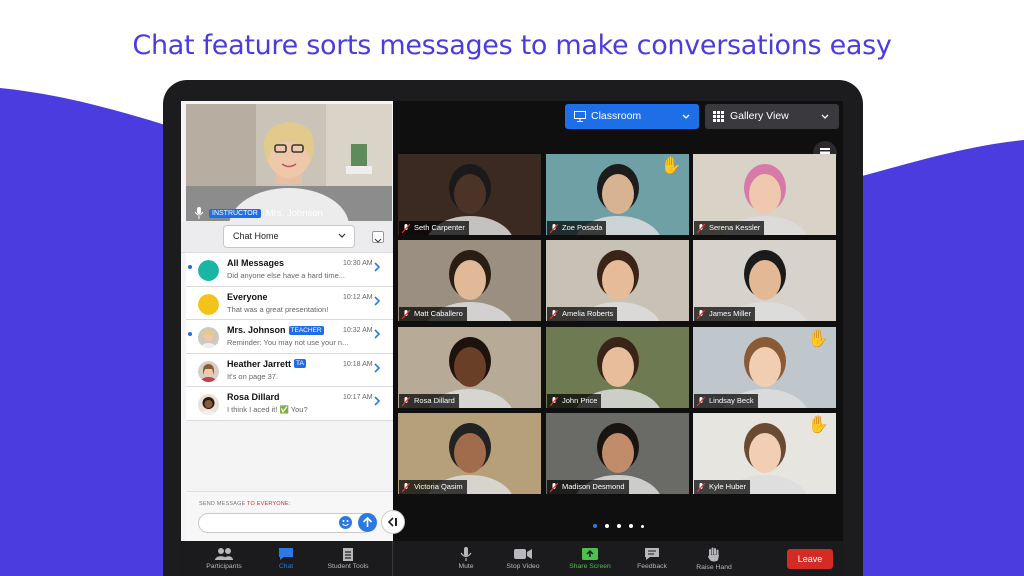  Describe the element at coordinates (247, 296) in the screenshot. I see `conversation-title: Everyone` at that location.